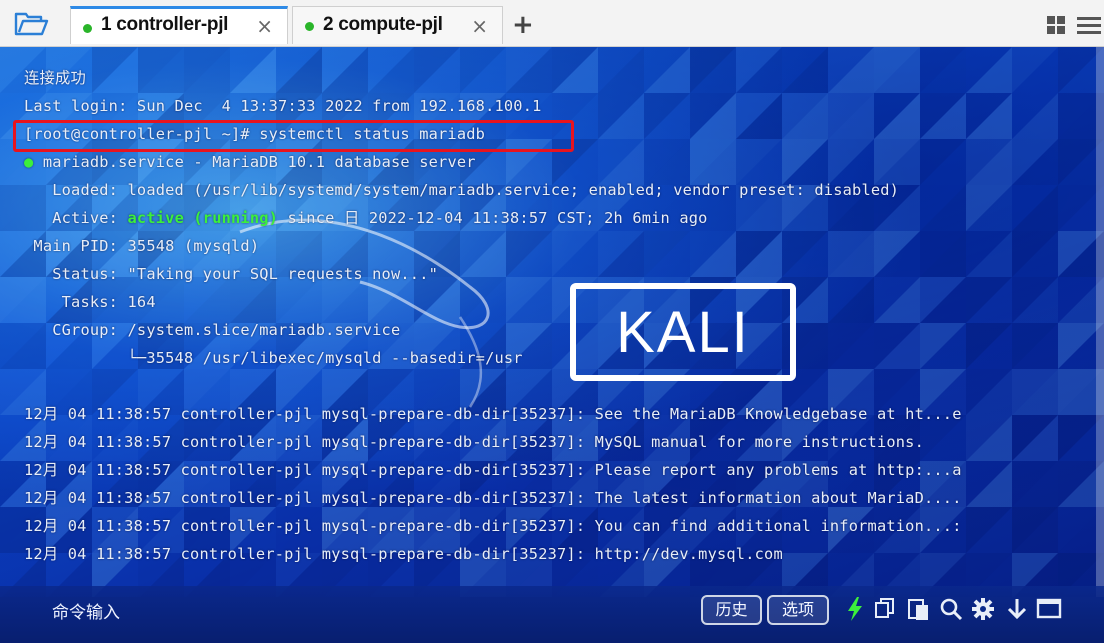 This screenshot has height=643, width=1104. I want to click on tab-controller-pjl: 1 controller-pjl ×, so click(179, 25).